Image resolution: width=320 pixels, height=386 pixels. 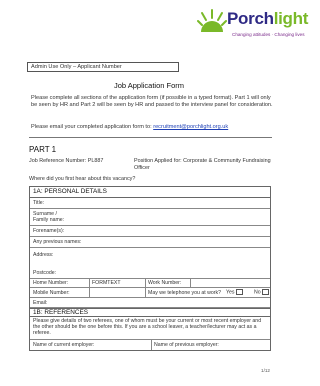 I want to click on brand-name-part2: light, so click(x=291, y=18).